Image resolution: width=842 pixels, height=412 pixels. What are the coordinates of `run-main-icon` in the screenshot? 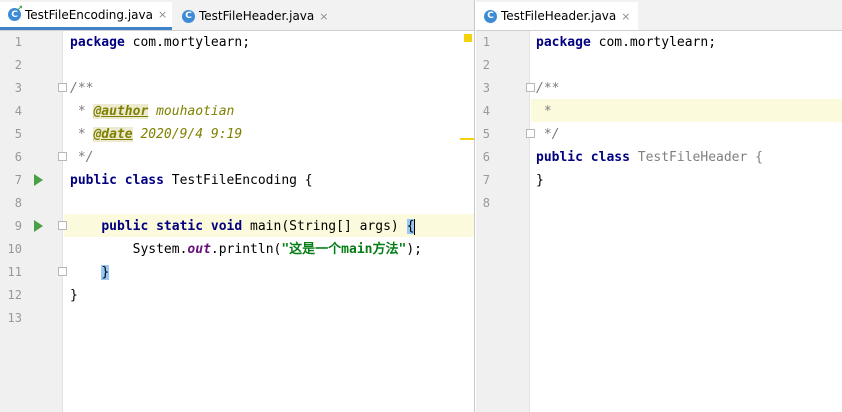 It's located at (38, 226).